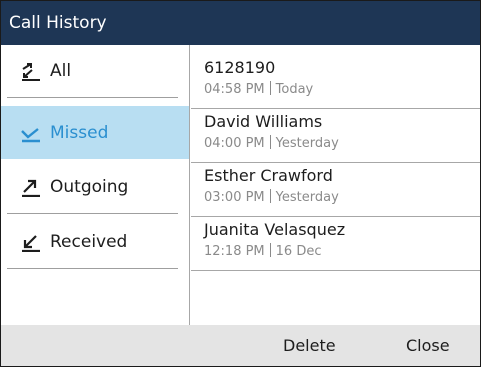 The image size is (481, 367). Describe the element at coordinates (234, 251) in the screenshot. I see `call-time: 12:18 PM` at that location.